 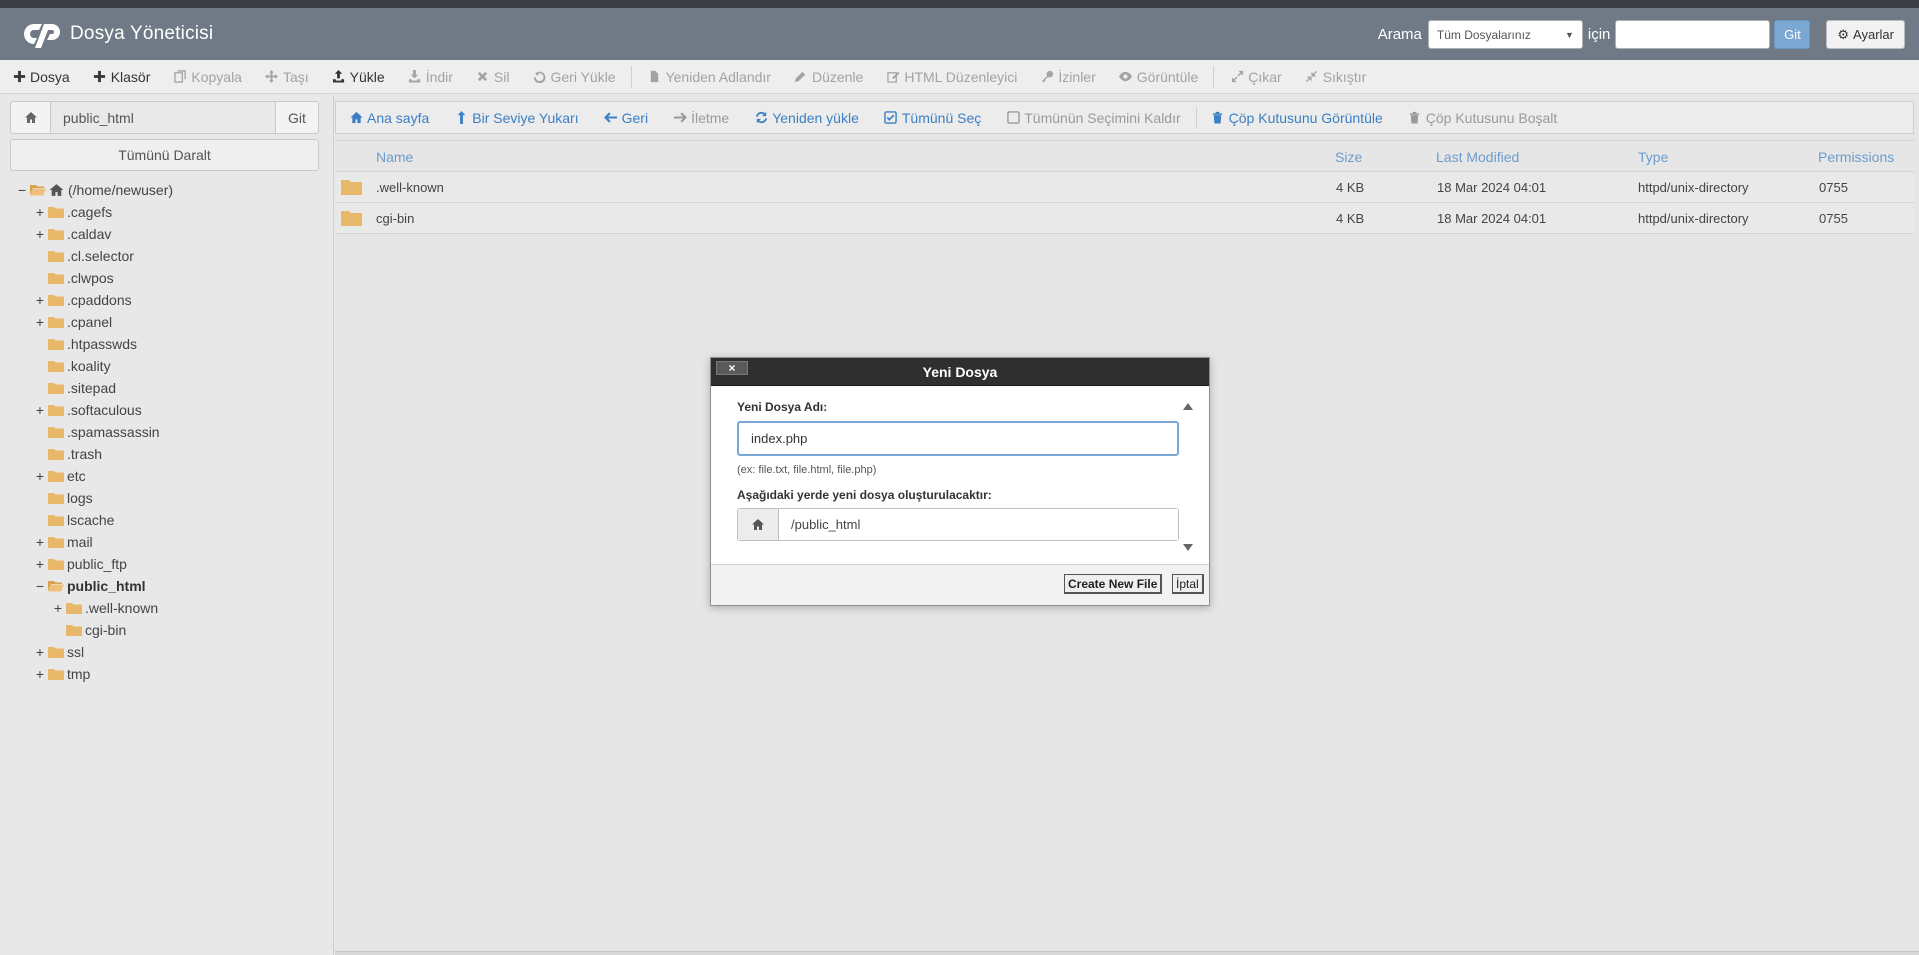 I want to click on tree-node: + .well-known, so click(x=105, y=608).